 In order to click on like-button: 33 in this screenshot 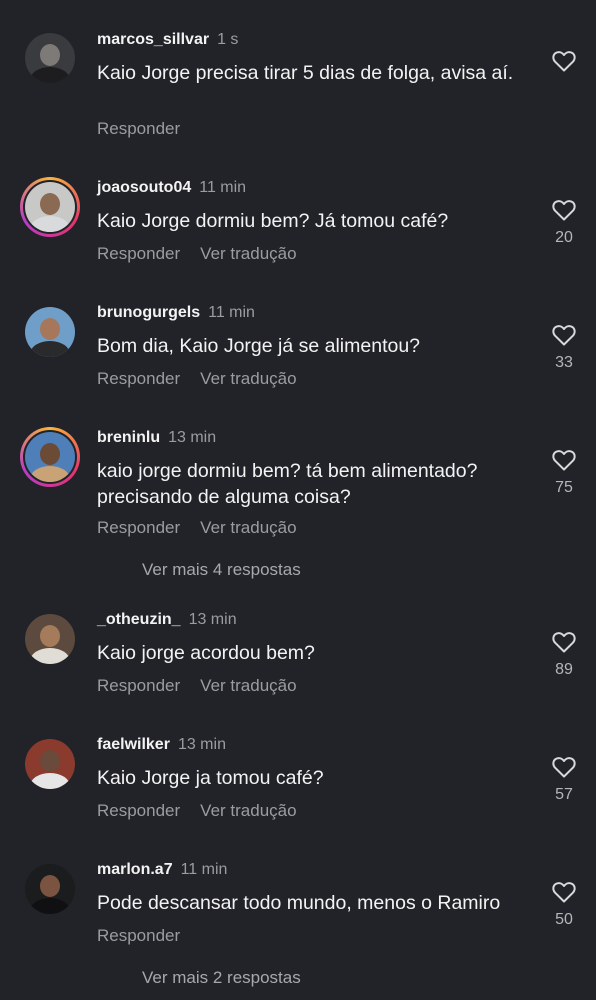, I will do `click(564, 348)`.